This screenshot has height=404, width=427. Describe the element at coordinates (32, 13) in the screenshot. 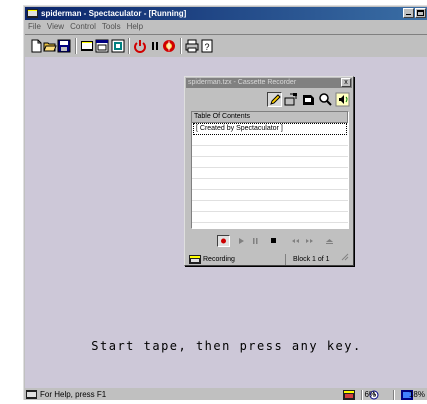

I see `app-icon` at that location.